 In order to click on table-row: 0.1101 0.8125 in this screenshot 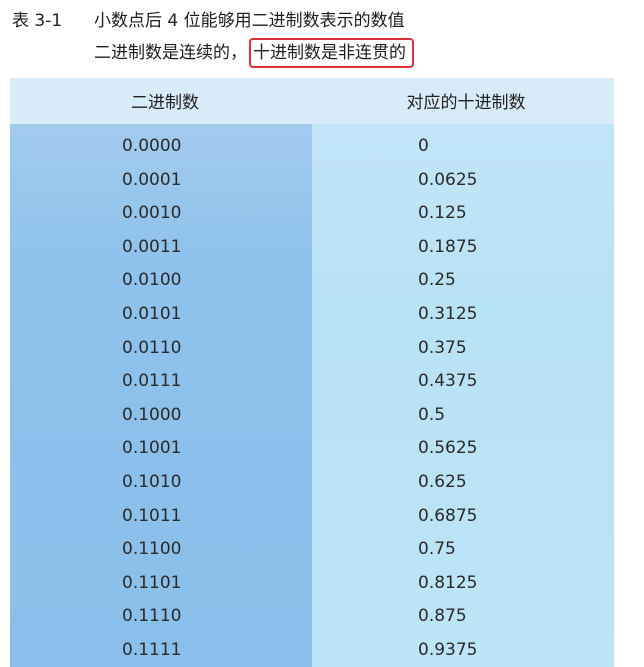, I will do `click(312, 584)`.